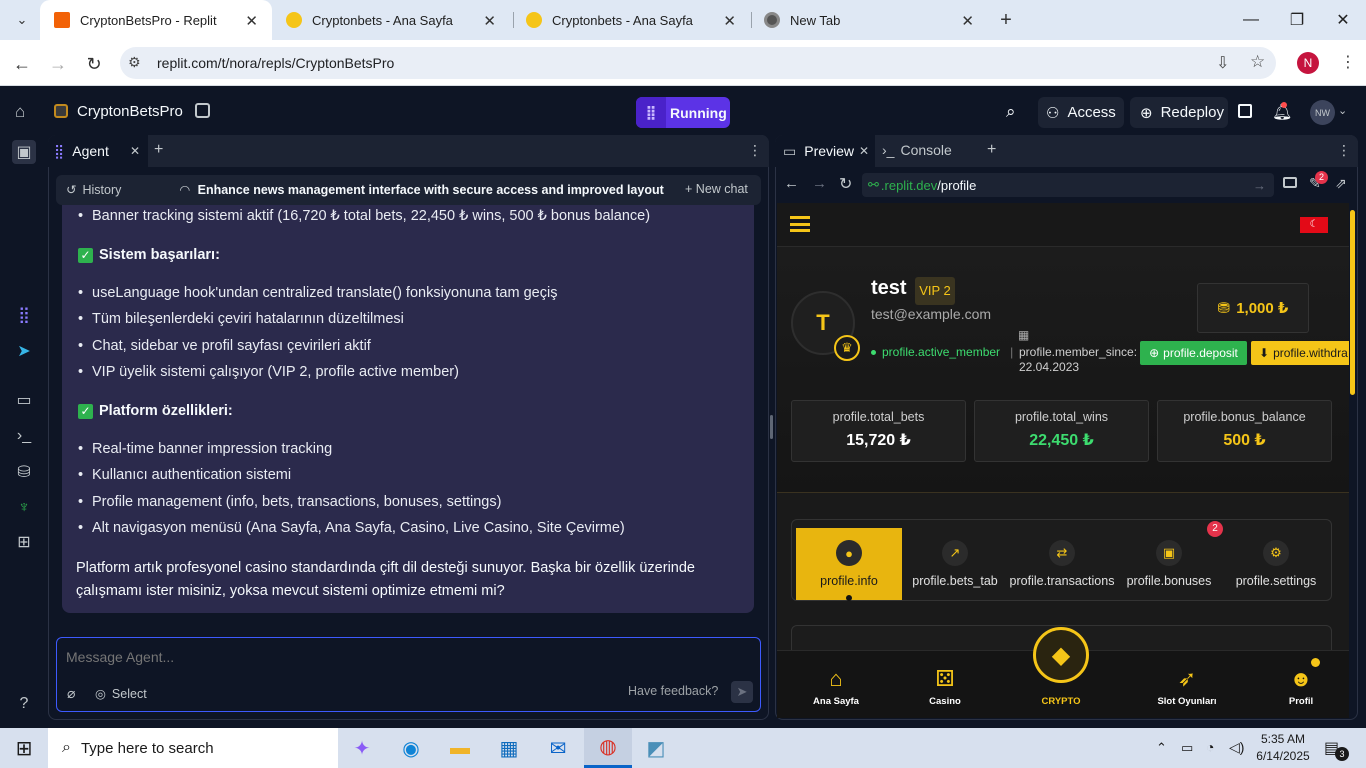 The width and height of the screenshot is (1366, 768). What do you see at coordinates (24, 400) in the screenshot?
I see `webview-tool-icon: ▭` at bounding box center [24, 400].